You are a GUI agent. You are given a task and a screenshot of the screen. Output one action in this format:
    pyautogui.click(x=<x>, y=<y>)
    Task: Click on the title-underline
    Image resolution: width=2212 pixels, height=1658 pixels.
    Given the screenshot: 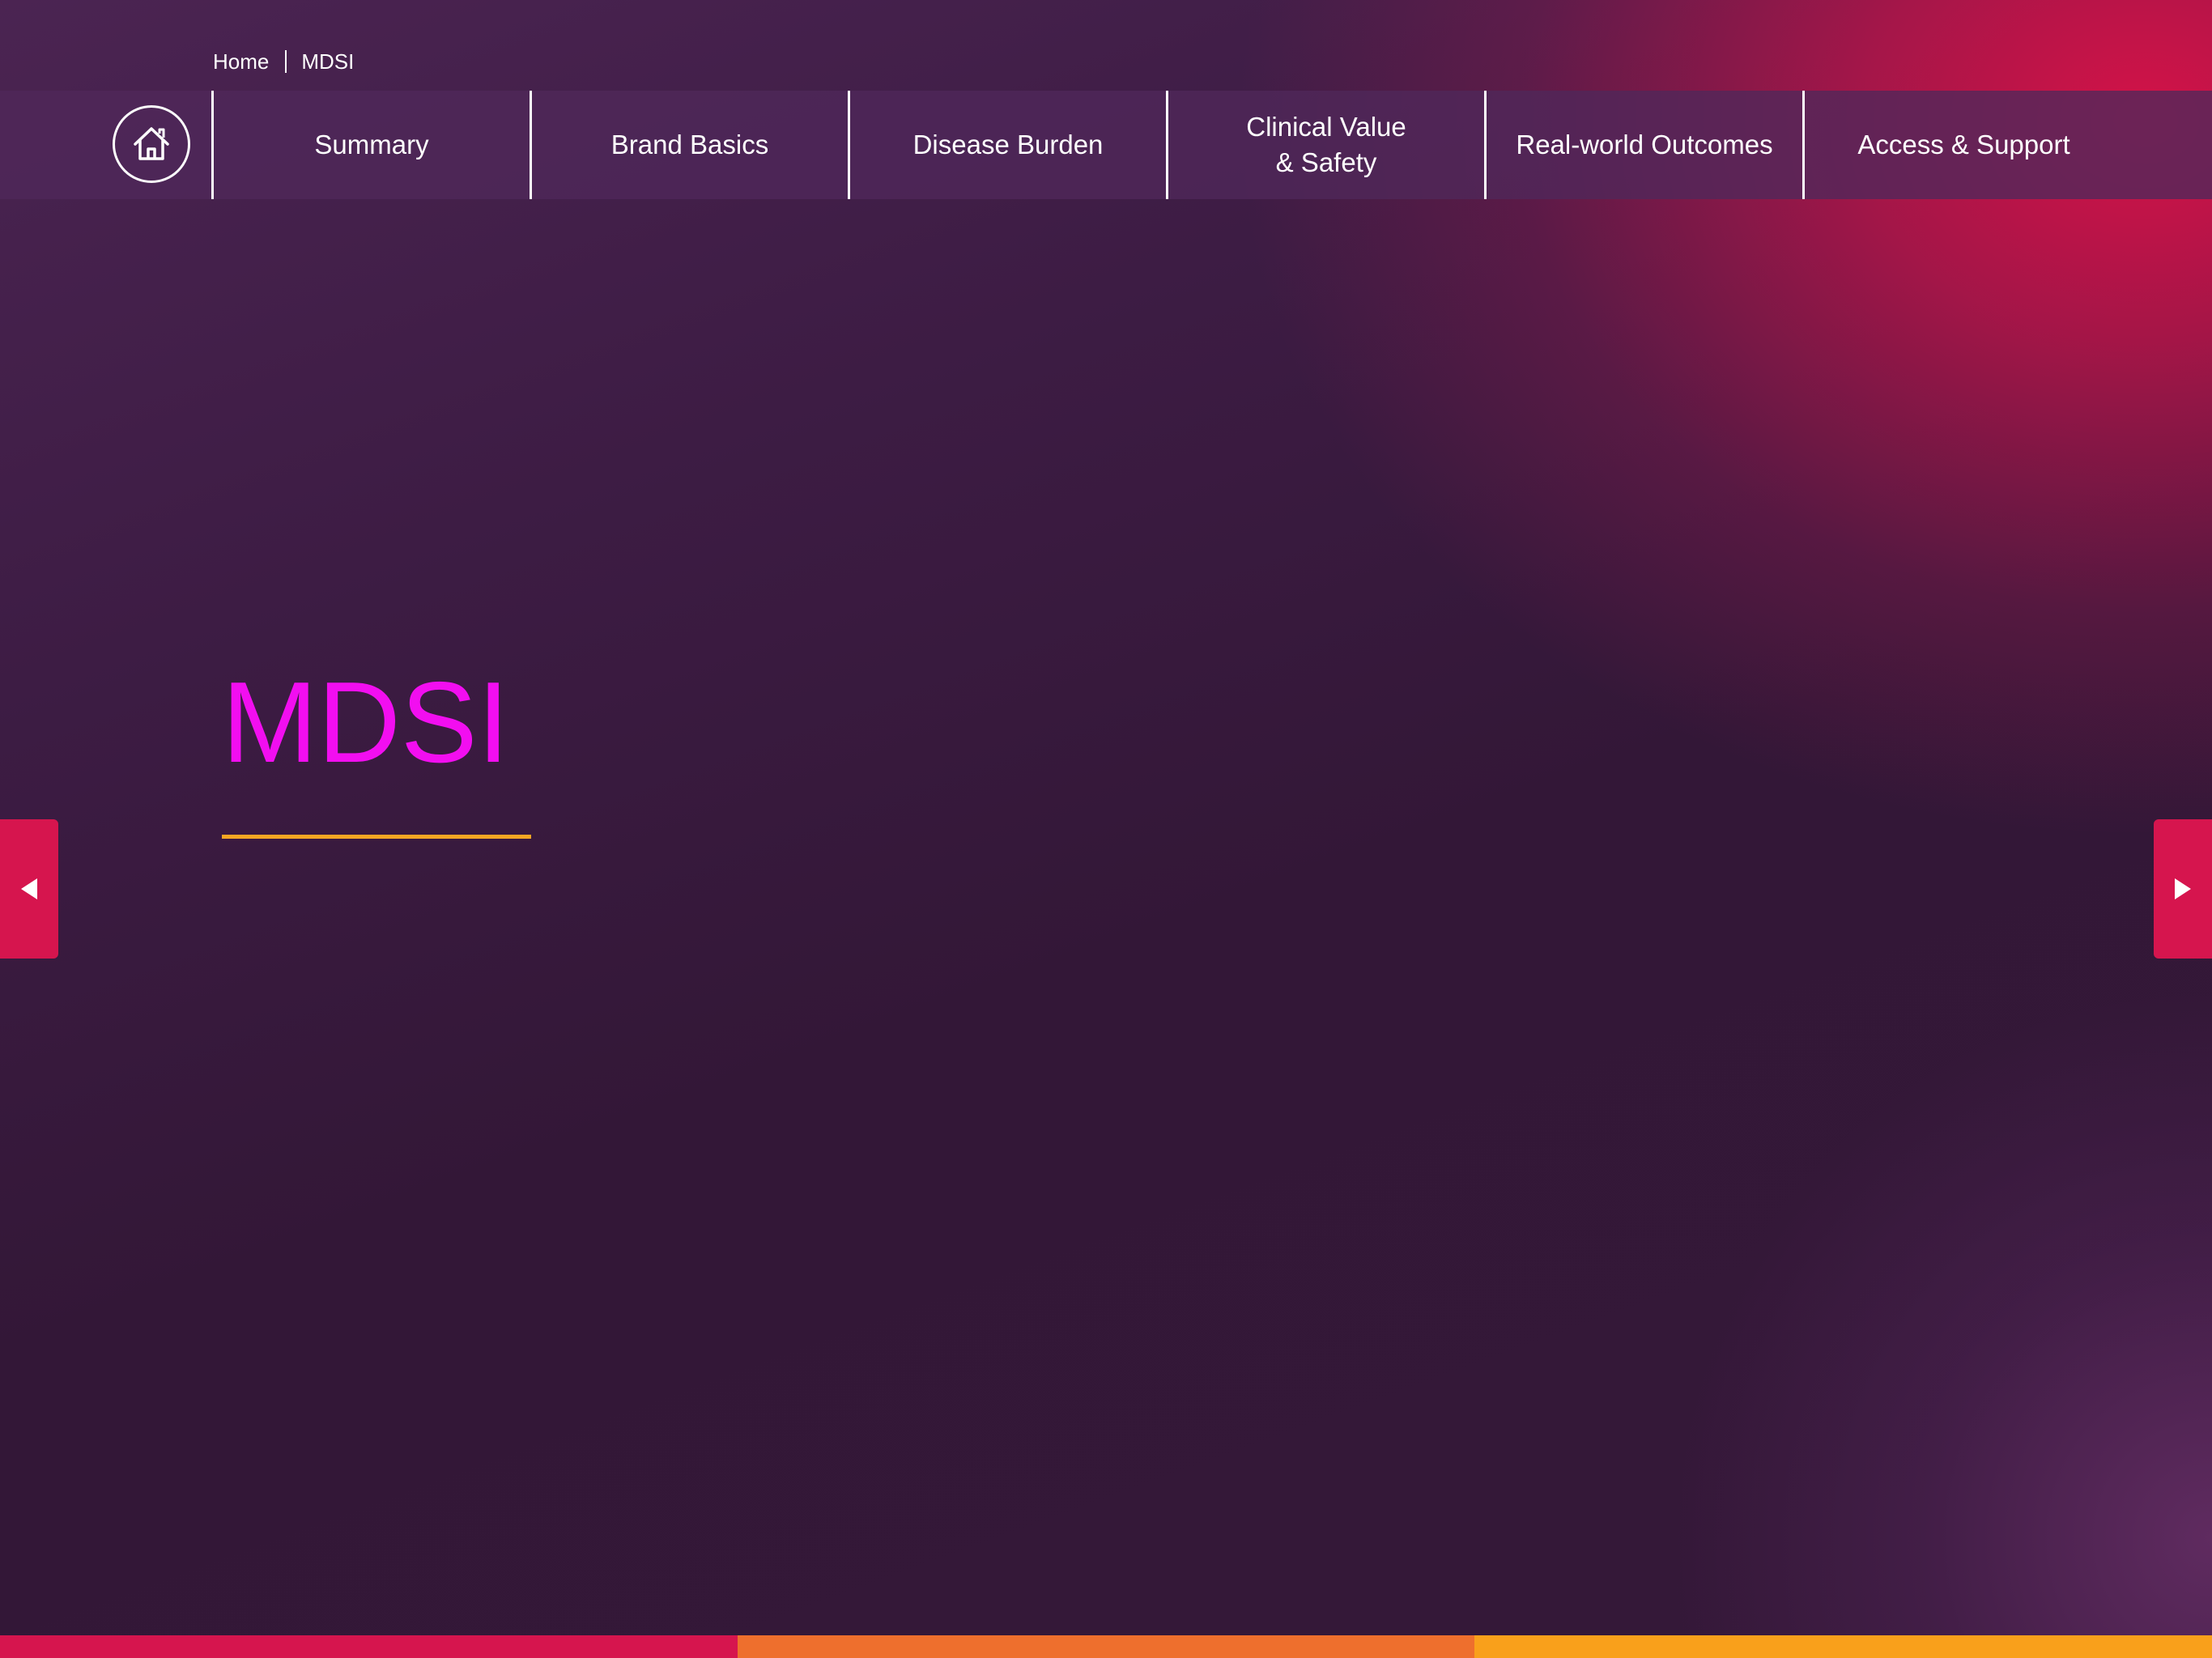 What is the action you would take?
    pyautogui.click(x=377, y=837)
    